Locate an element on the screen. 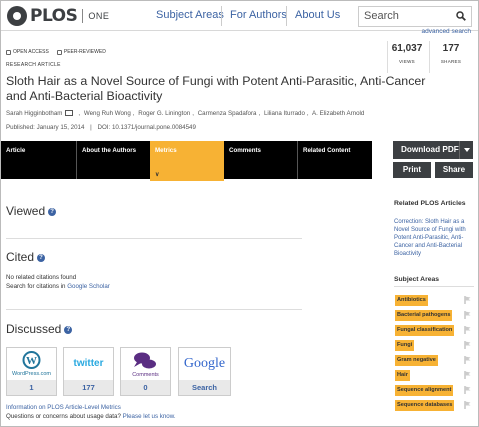 Image resolution: width=479 pixels, height=427 pixels. subject-tag: Hair is located at coordinates (402, 375).